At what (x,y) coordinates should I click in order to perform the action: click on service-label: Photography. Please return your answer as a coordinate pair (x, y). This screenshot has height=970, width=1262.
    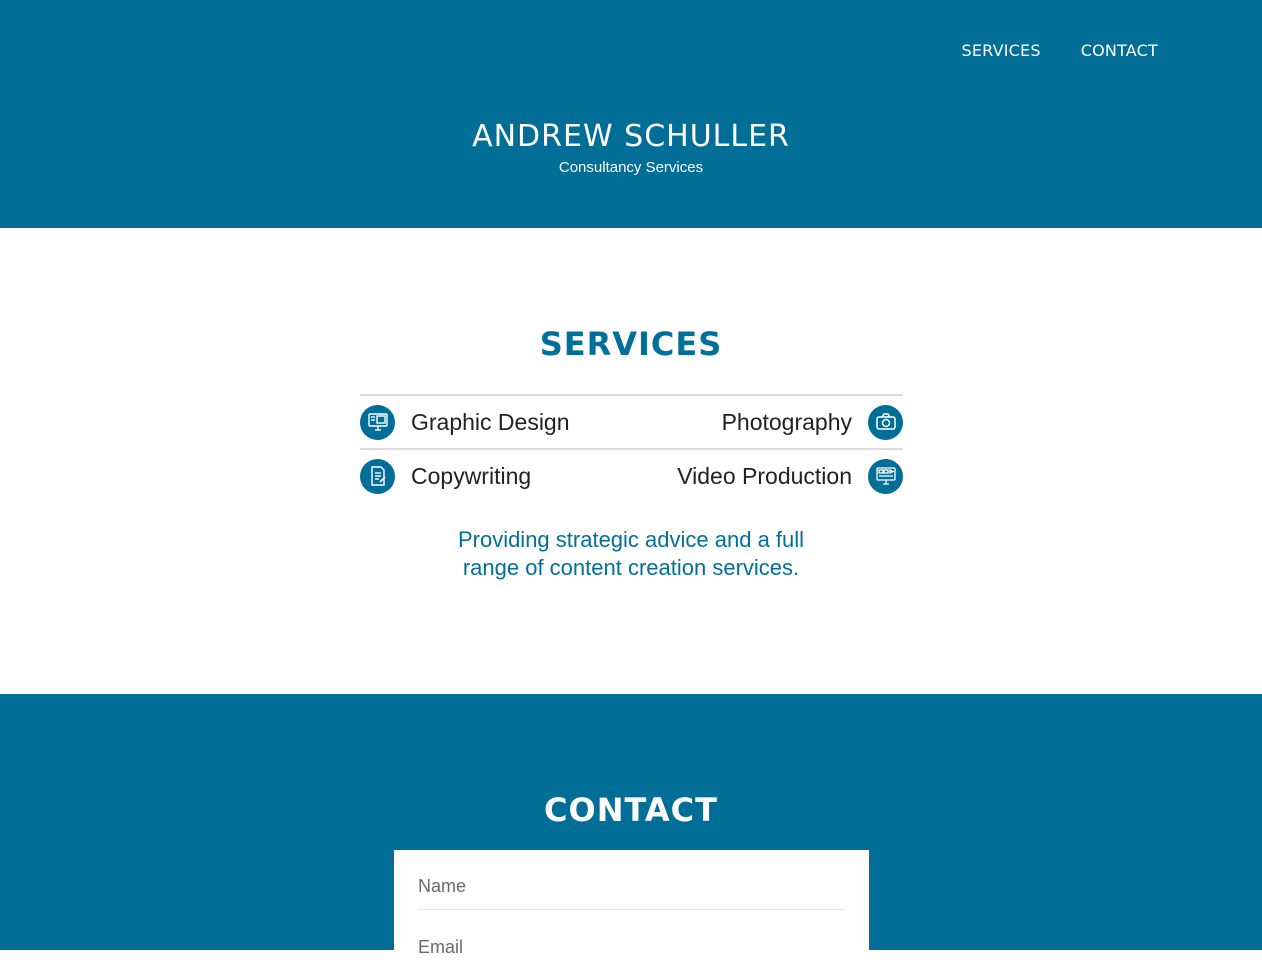
    Looking at the image, I should click on (786, 421).